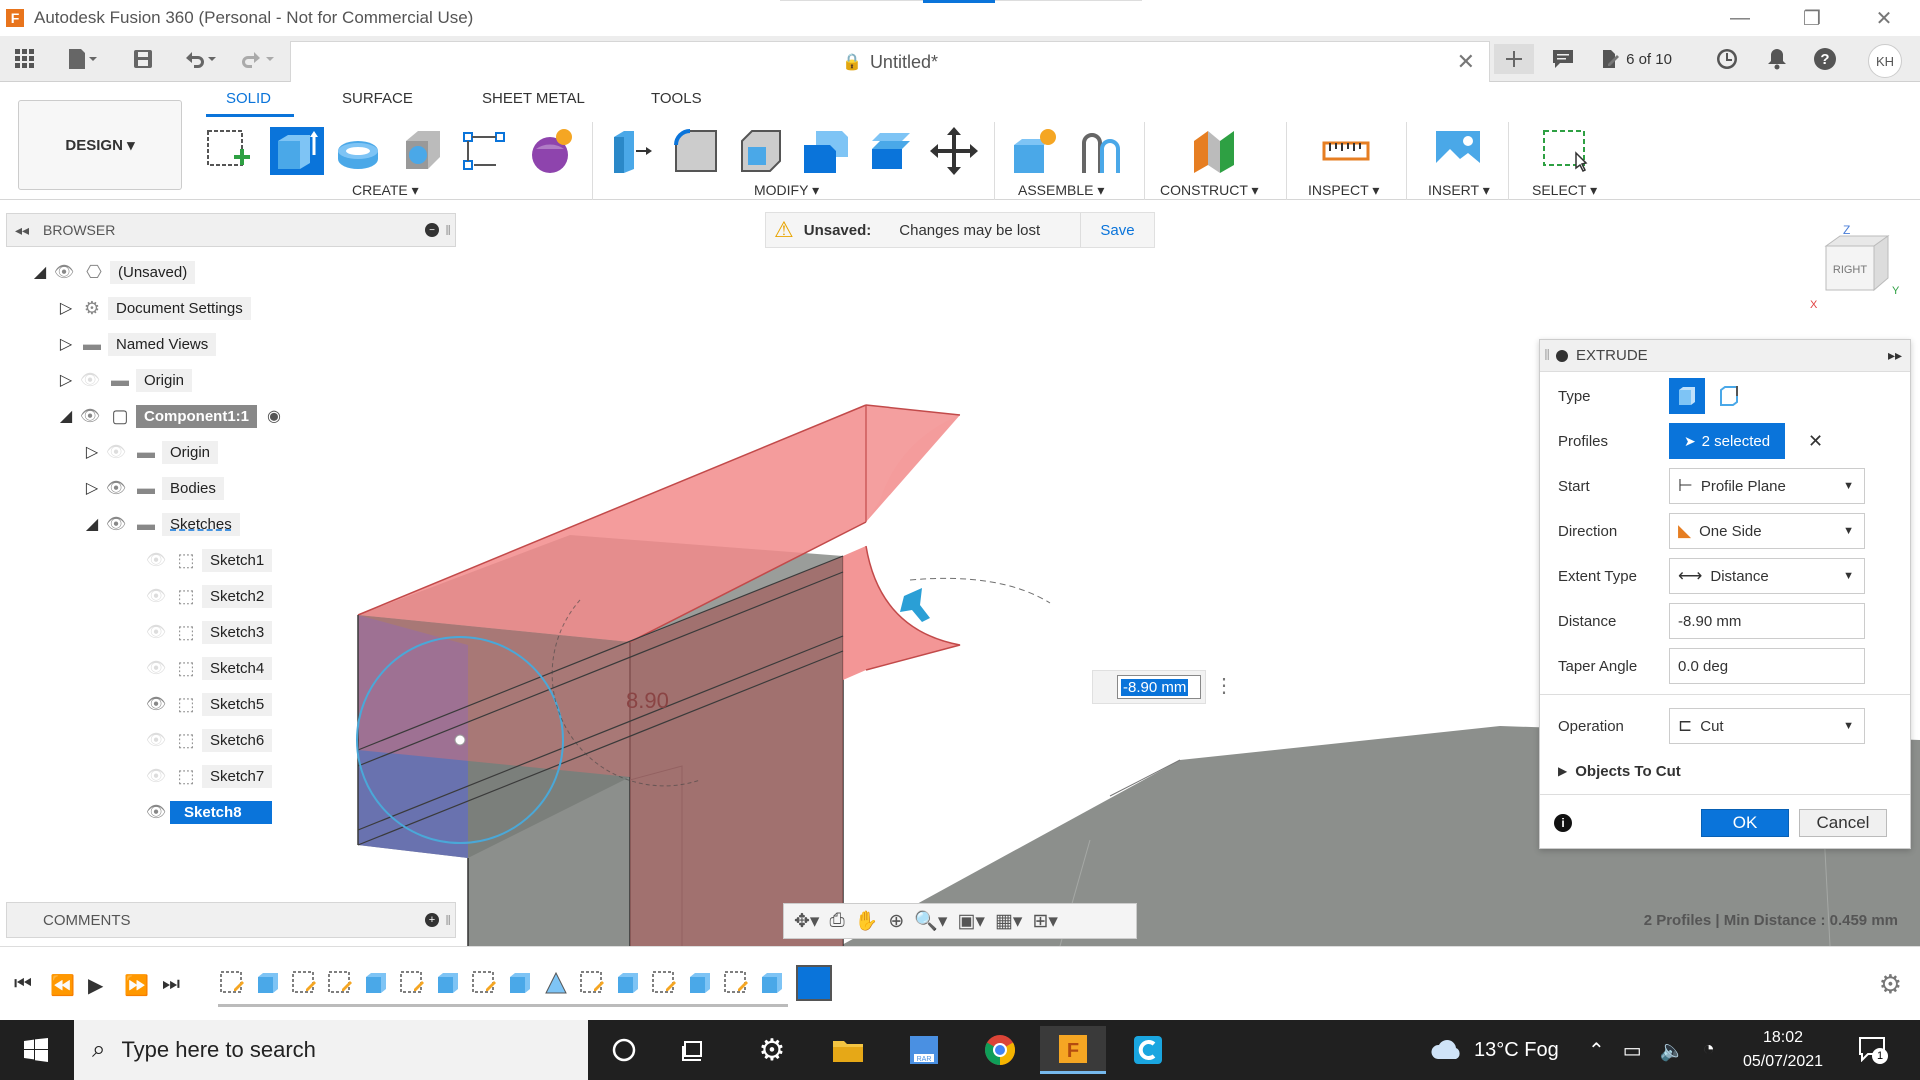 This screenshot has height=1080, width=1920. Describe the element at coordinates (848, 1050) in the screenshot. I see `file-explorer-icon` at that location.